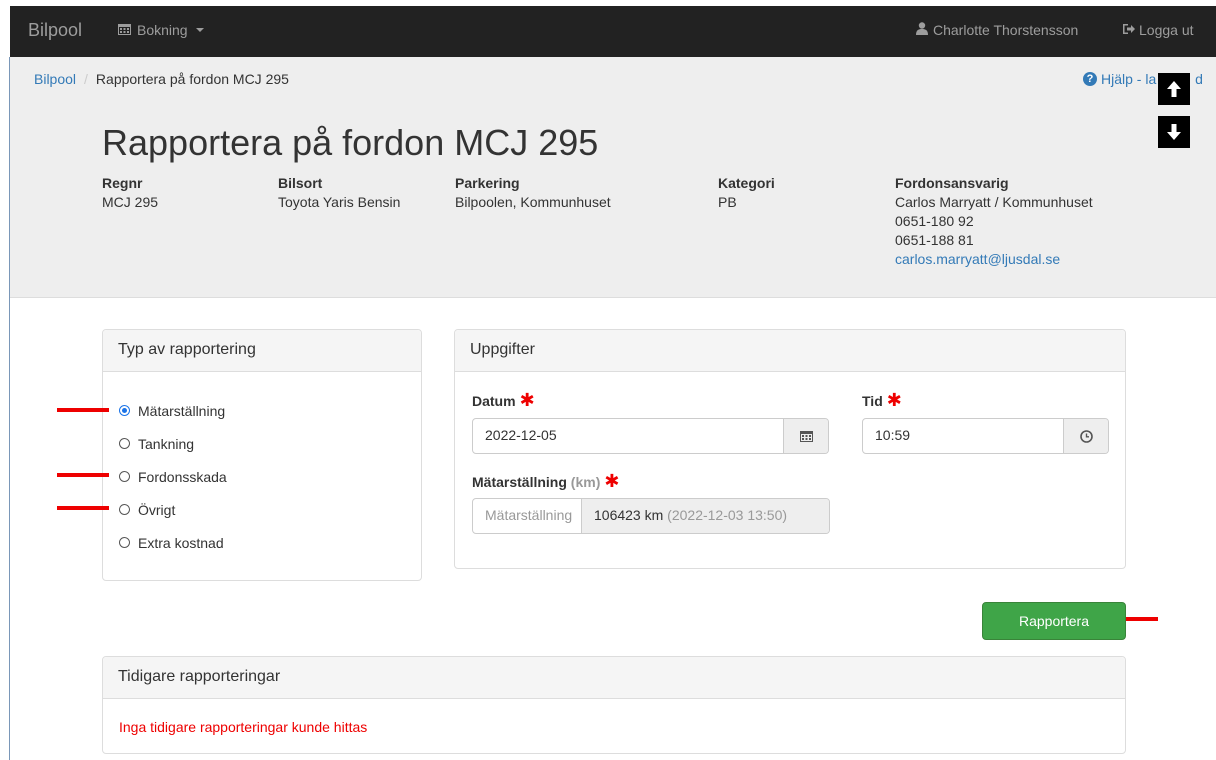  I want to click on page-title: Rapportera på fordon MCJ 295, so click(350, 142).